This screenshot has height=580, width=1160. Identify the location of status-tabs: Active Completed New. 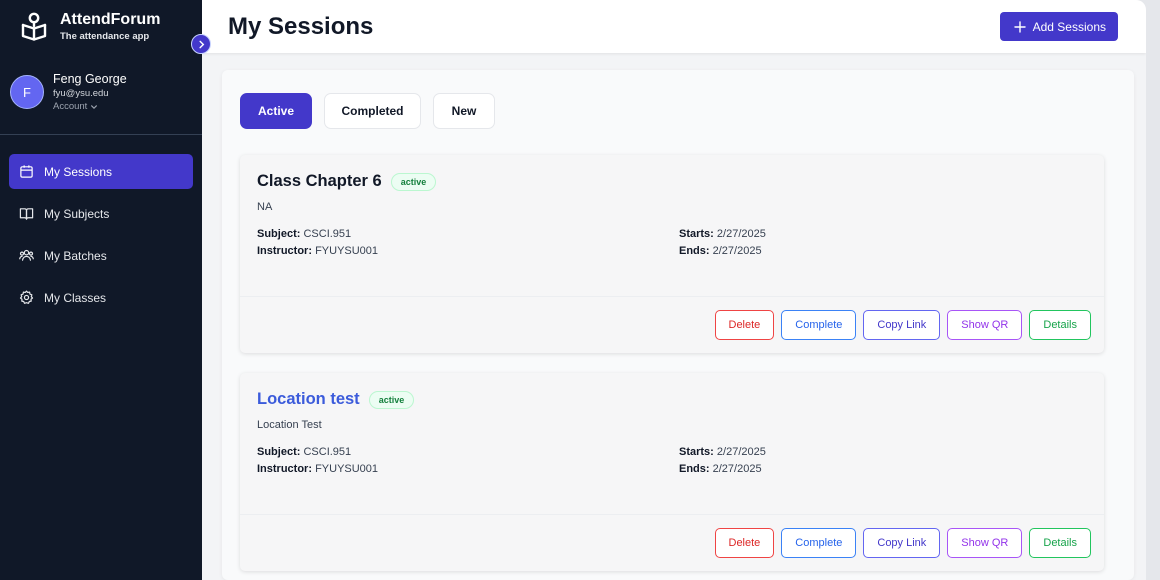
(678, 111).